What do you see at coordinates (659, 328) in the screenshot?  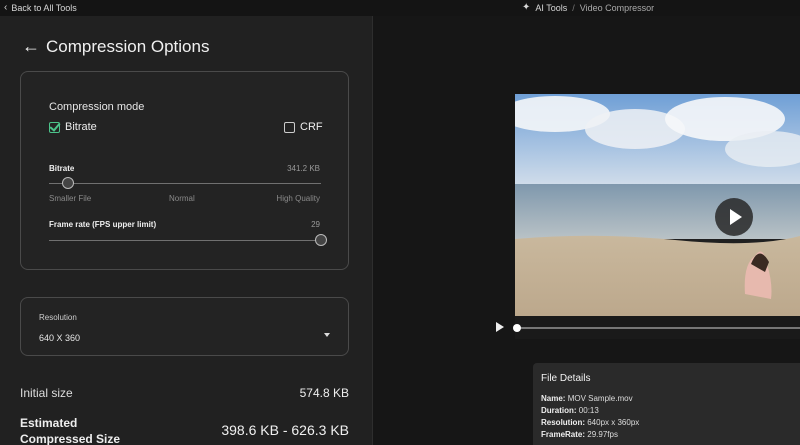 I see `video-progress-track` at bounding box center [659, 328].